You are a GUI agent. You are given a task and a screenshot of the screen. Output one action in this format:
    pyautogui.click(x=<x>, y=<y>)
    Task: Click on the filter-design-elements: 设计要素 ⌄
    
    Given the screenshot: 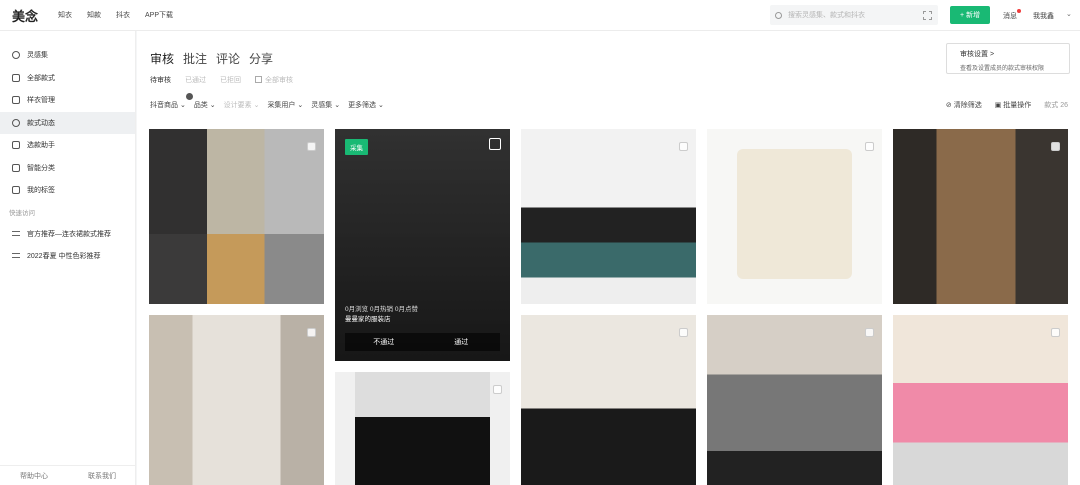 What is the action you would take?
    pyautogui.click(x=242, y=105)
    